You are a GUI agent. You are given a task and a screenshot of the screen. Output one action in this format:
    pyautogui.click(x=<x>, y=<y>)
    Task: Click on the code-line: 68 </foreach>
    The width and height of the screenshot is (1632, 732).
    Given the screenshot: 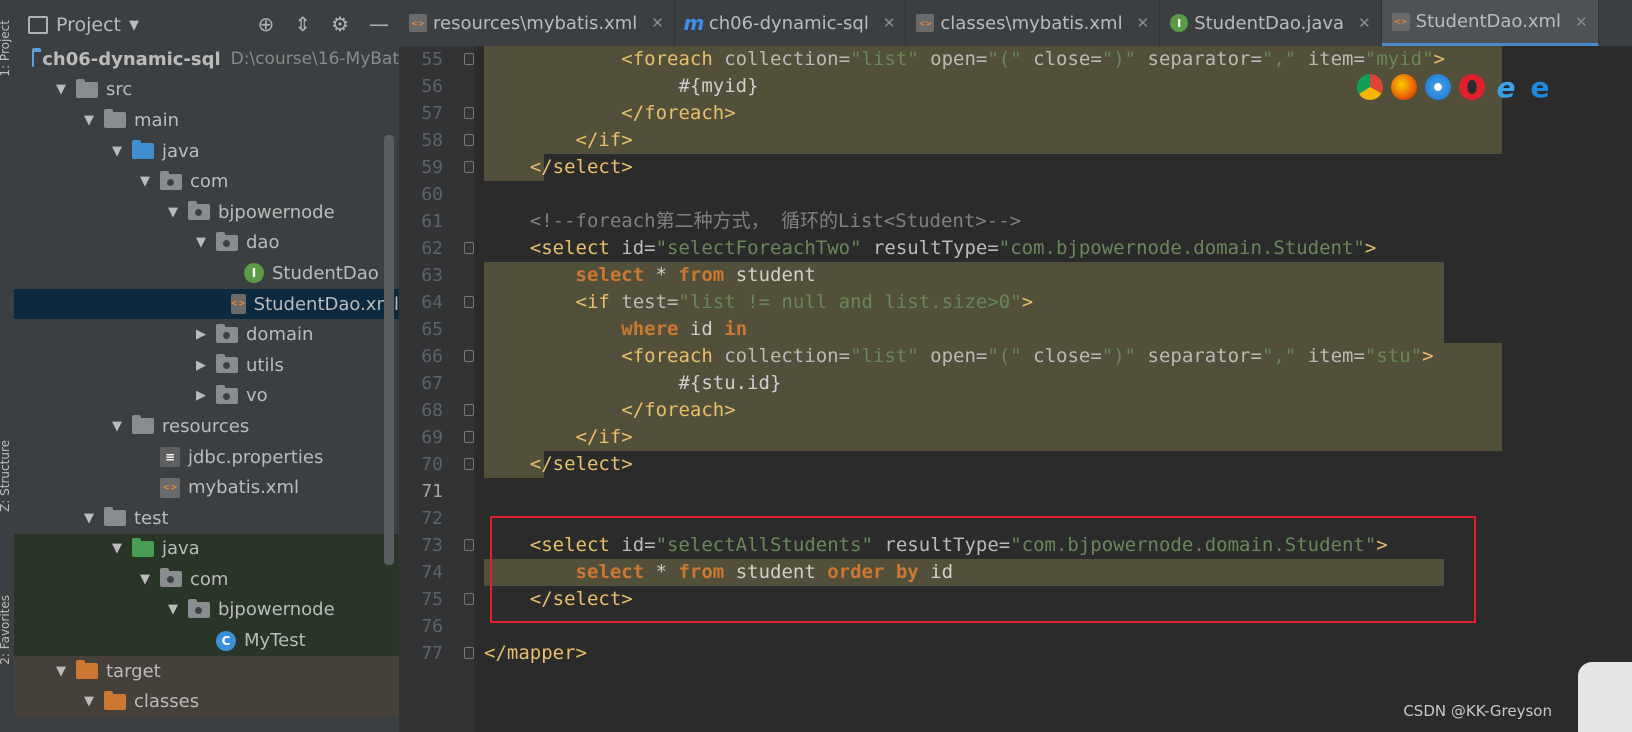 What is the action you would take?
    pyautogui.click(x=1015, y=410)
    